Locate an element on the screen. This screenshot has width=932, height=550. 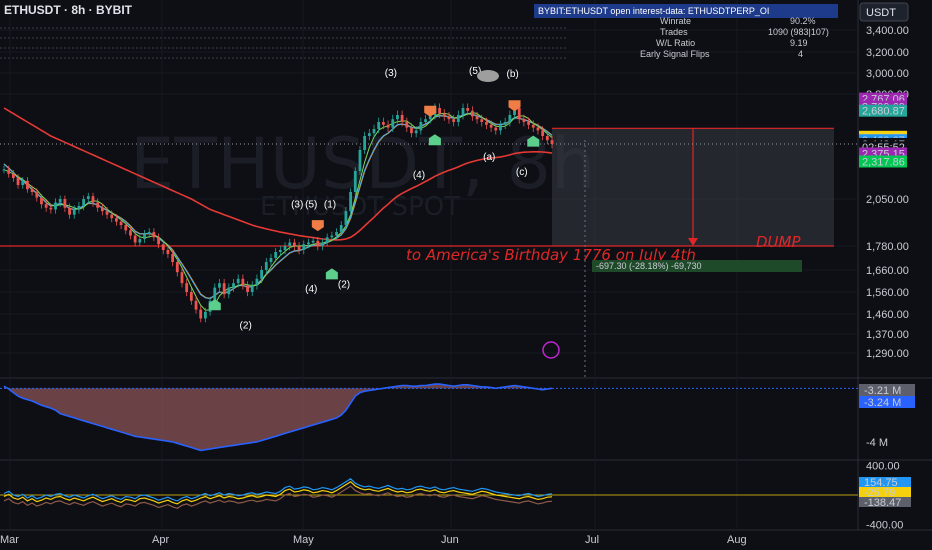
price-tick-label: 3,400.00 is located at coordinates (887, 31).